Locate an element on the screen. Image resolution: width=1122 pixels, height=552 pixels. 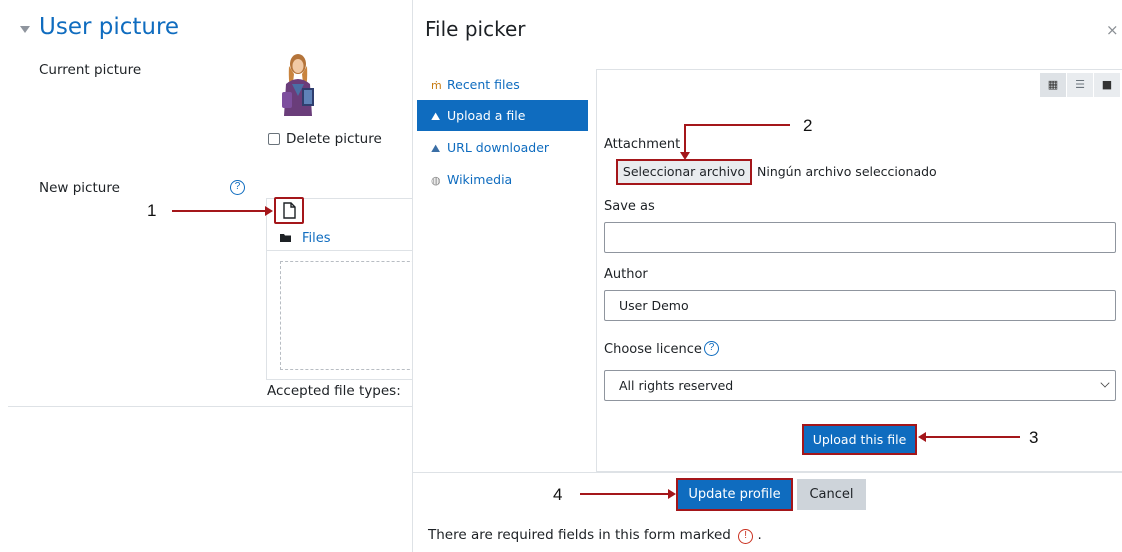
required-icon: ! is located at coordinates (746, 536).